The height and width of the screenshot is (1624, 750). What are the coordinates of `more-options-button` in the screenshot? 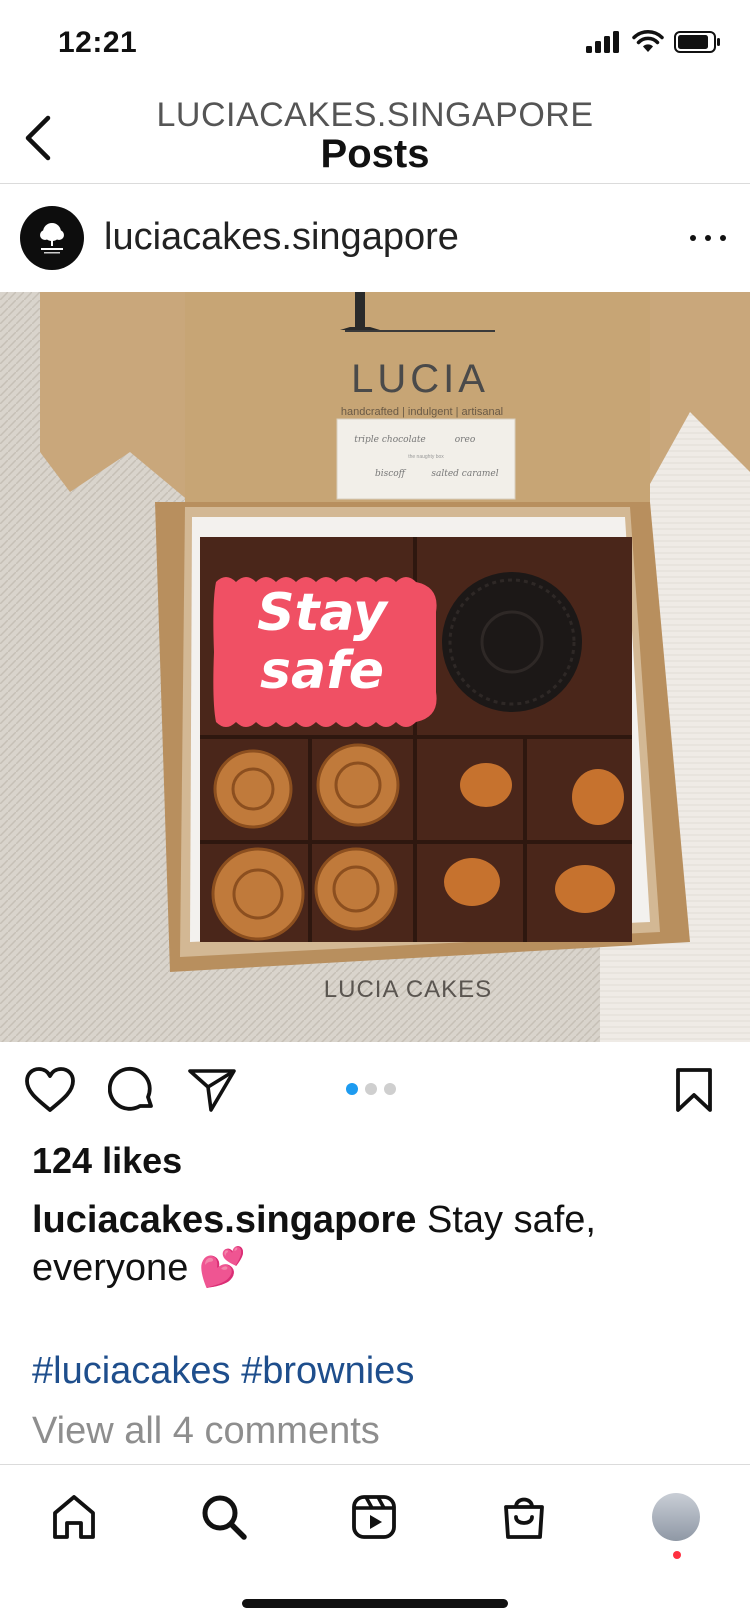 It's located at (708, 238).